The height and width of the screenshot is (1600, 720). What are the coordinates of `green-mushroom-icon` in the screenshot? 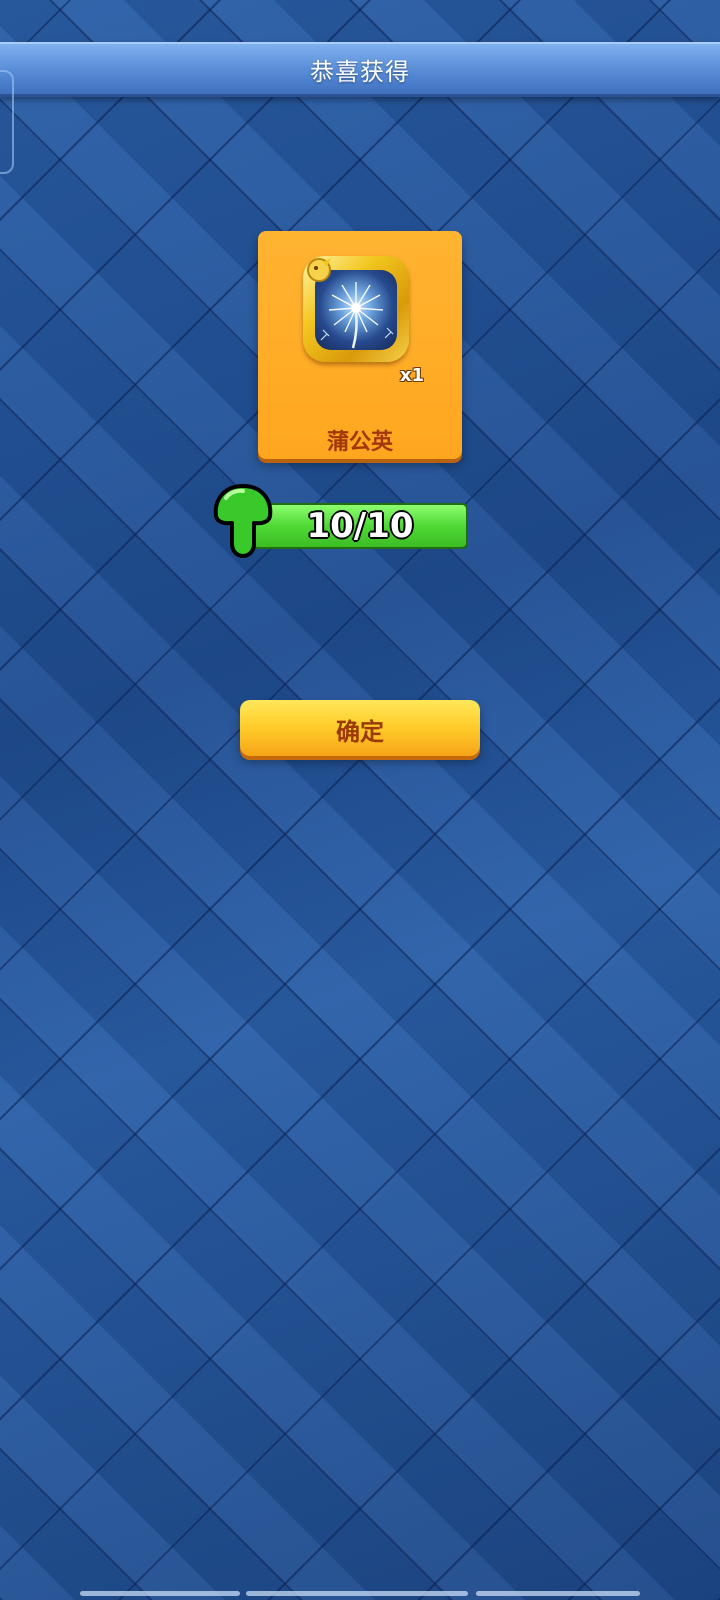 It's located at (243, 521).